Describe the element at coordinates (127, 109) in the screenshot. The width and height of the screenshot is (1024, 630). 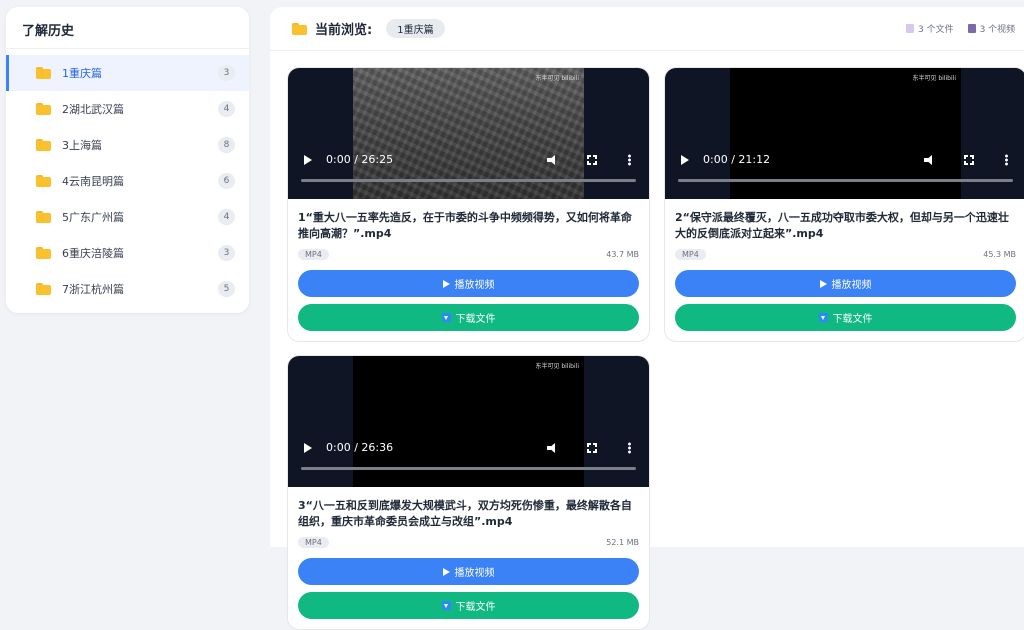
I see `sidebar-item-hubei-wuhan: 2湖北武汉篇 4` at that location.